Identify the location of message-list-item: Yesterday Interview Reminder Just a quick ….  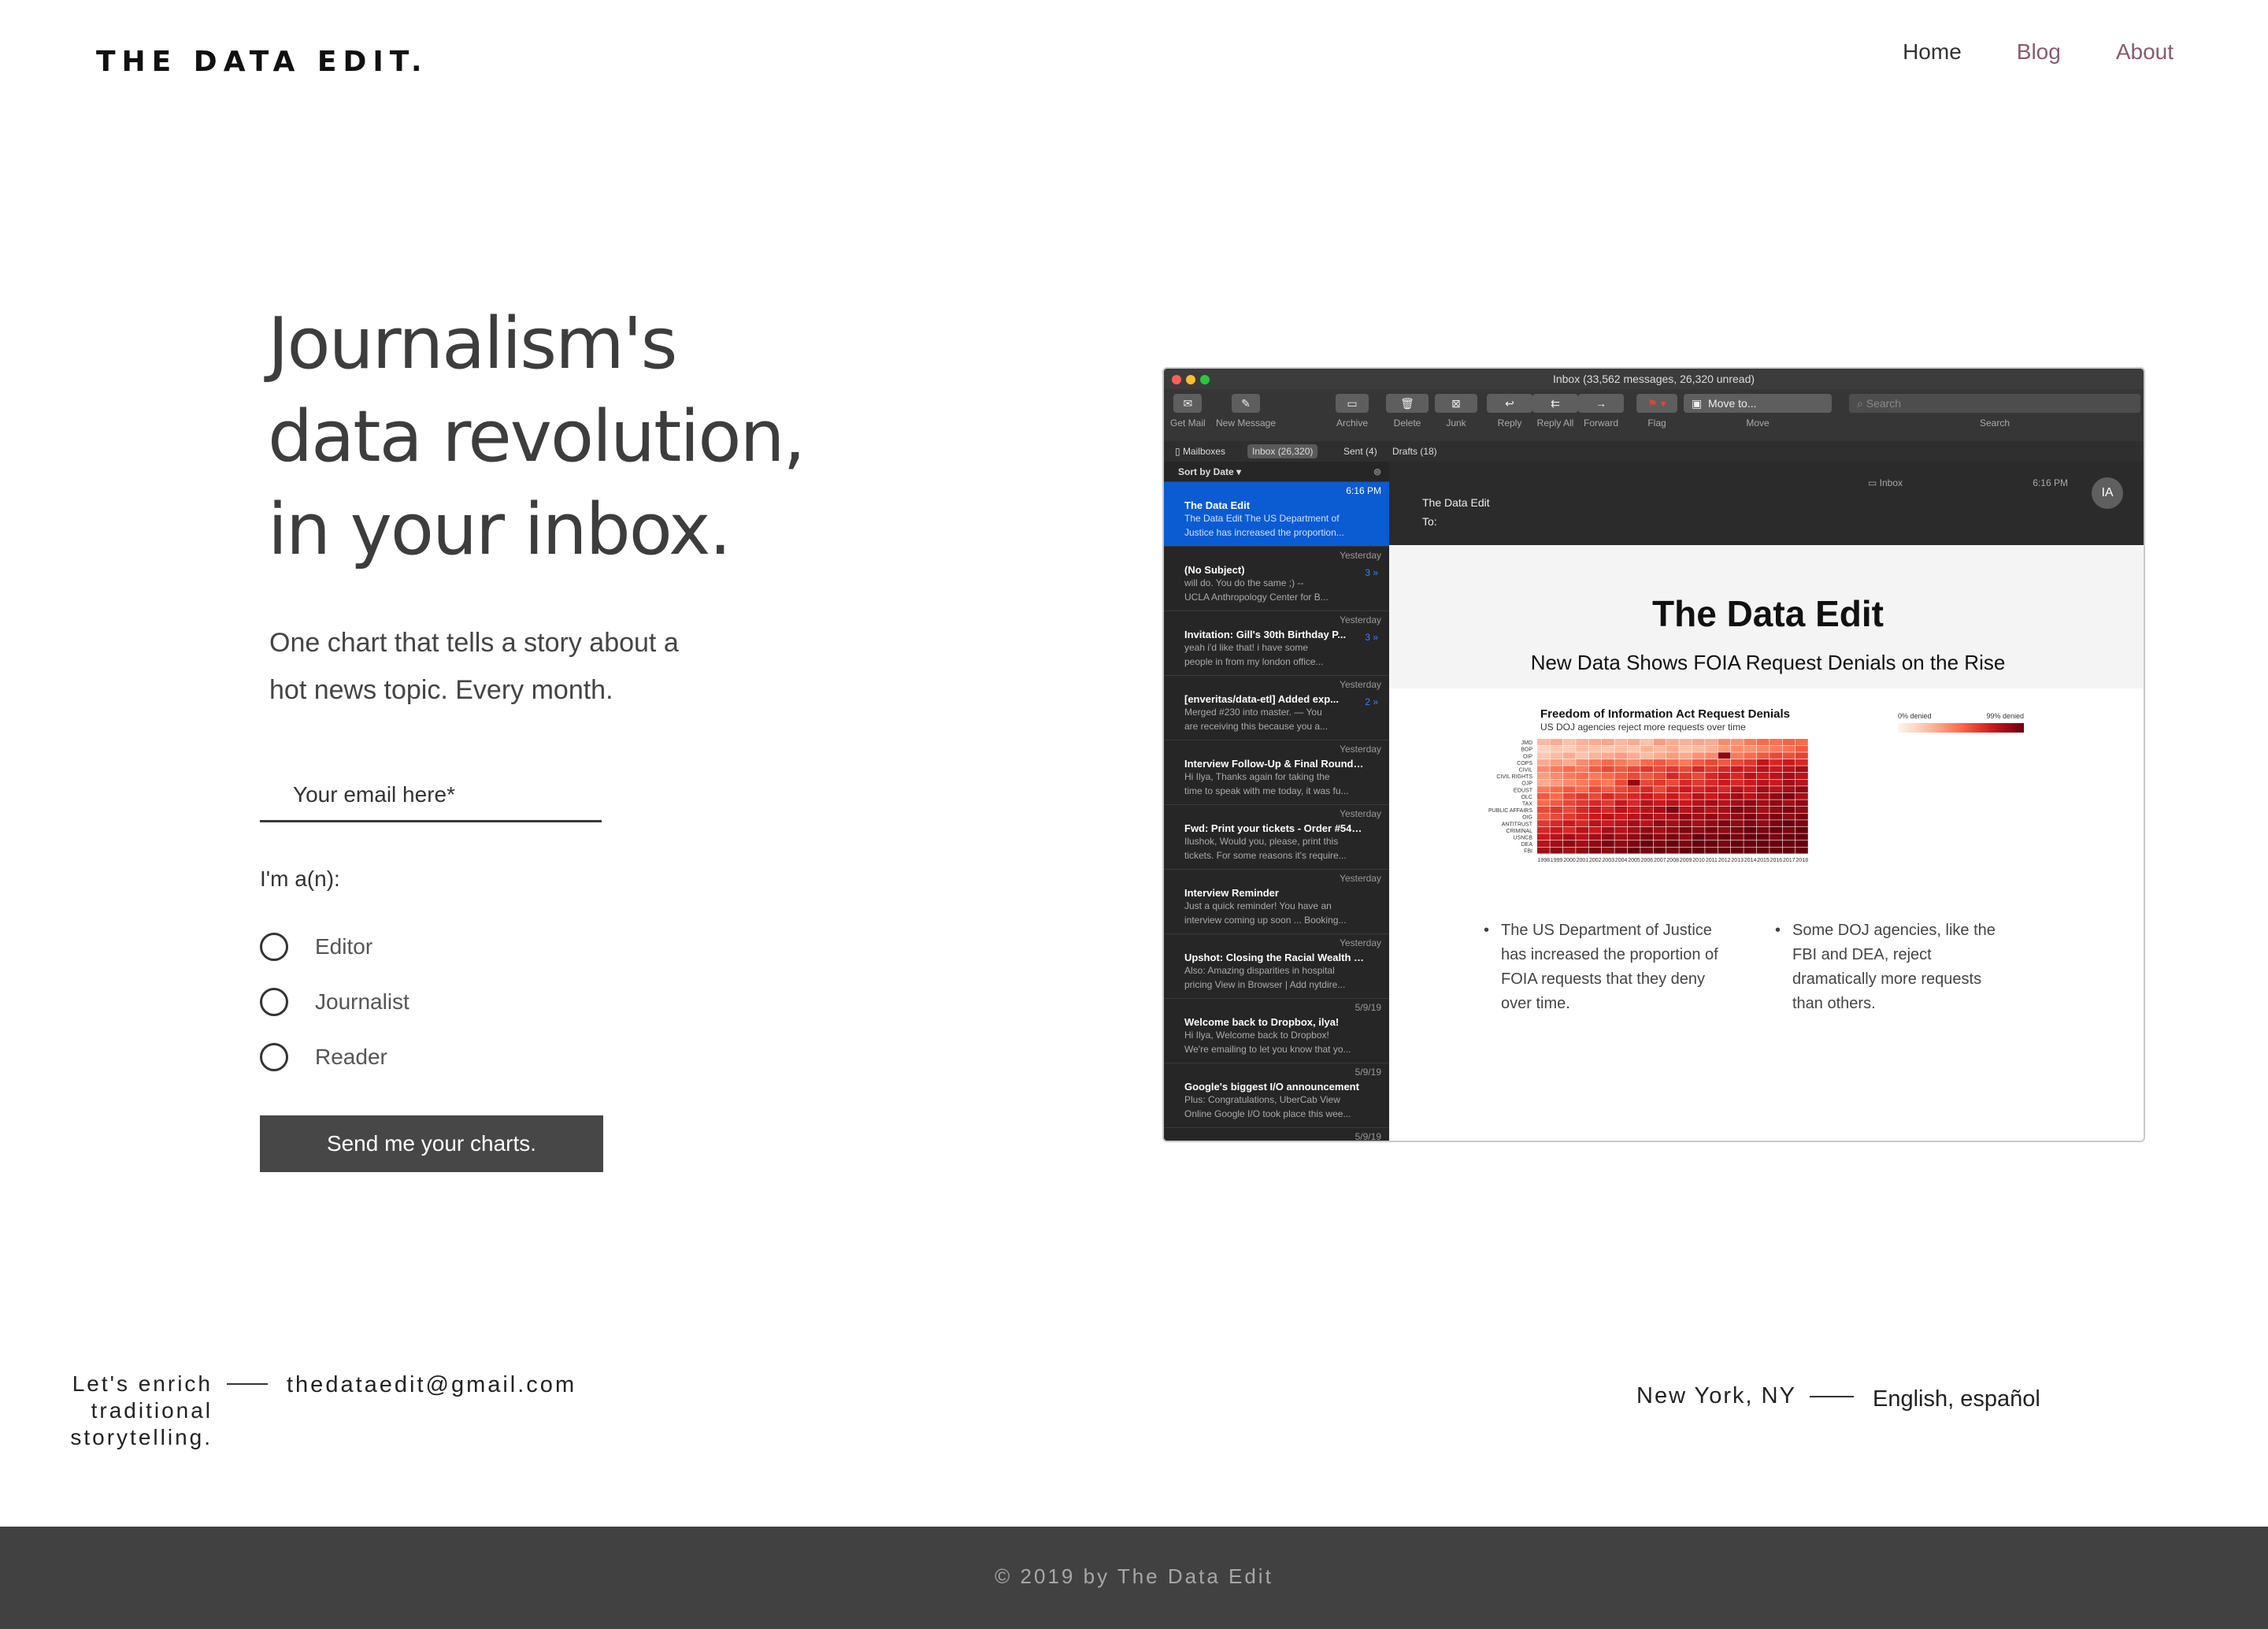
(1276, 902).